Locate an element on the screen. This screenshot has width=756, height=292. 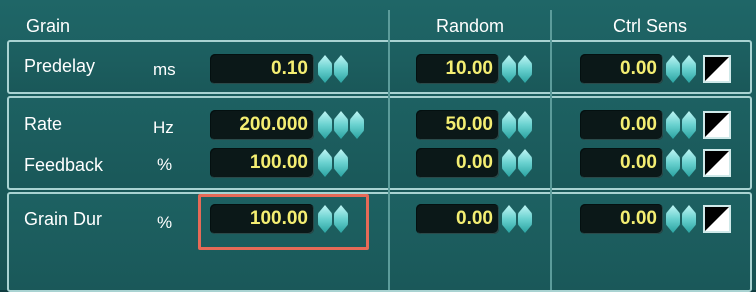
predelay-ctrl-sens-toggle-icon is located at coordinates (717, 69).